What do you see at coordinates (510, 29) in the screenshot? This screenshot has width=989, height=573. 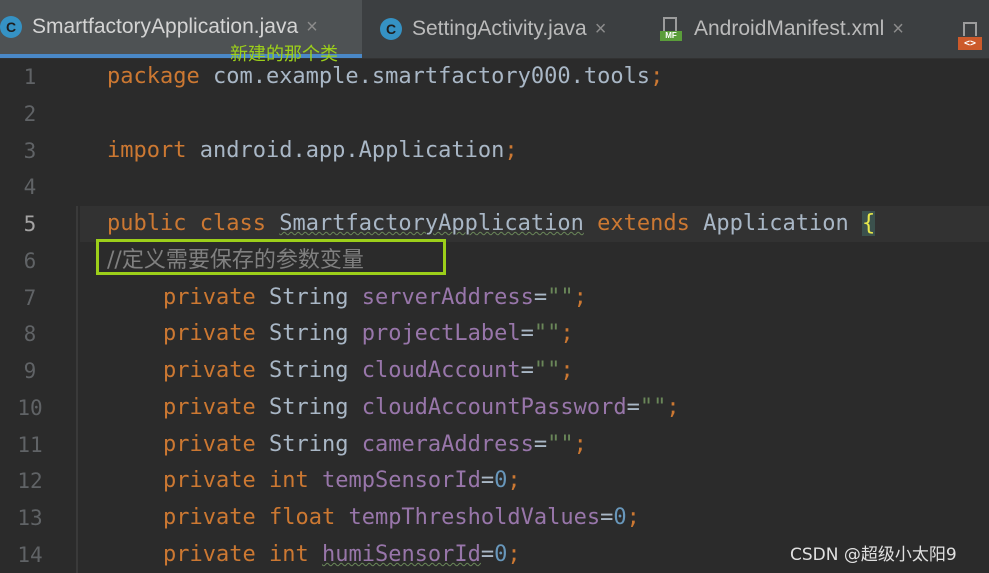 I see `tab-setting-activity: C SettingActivity.java ×` at bounding box center [510, 29].